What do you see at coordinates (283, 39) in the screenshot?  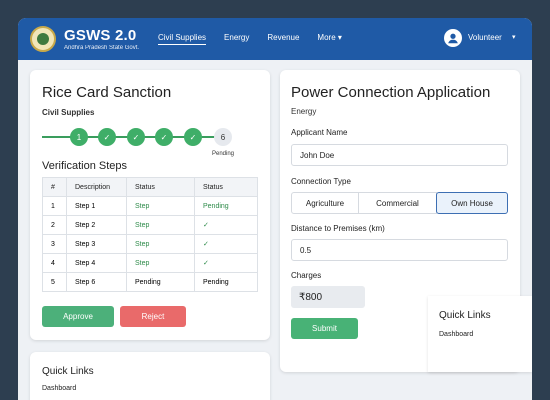 I see `nav-revenue: Revenue` at bounding box center [283, 39].